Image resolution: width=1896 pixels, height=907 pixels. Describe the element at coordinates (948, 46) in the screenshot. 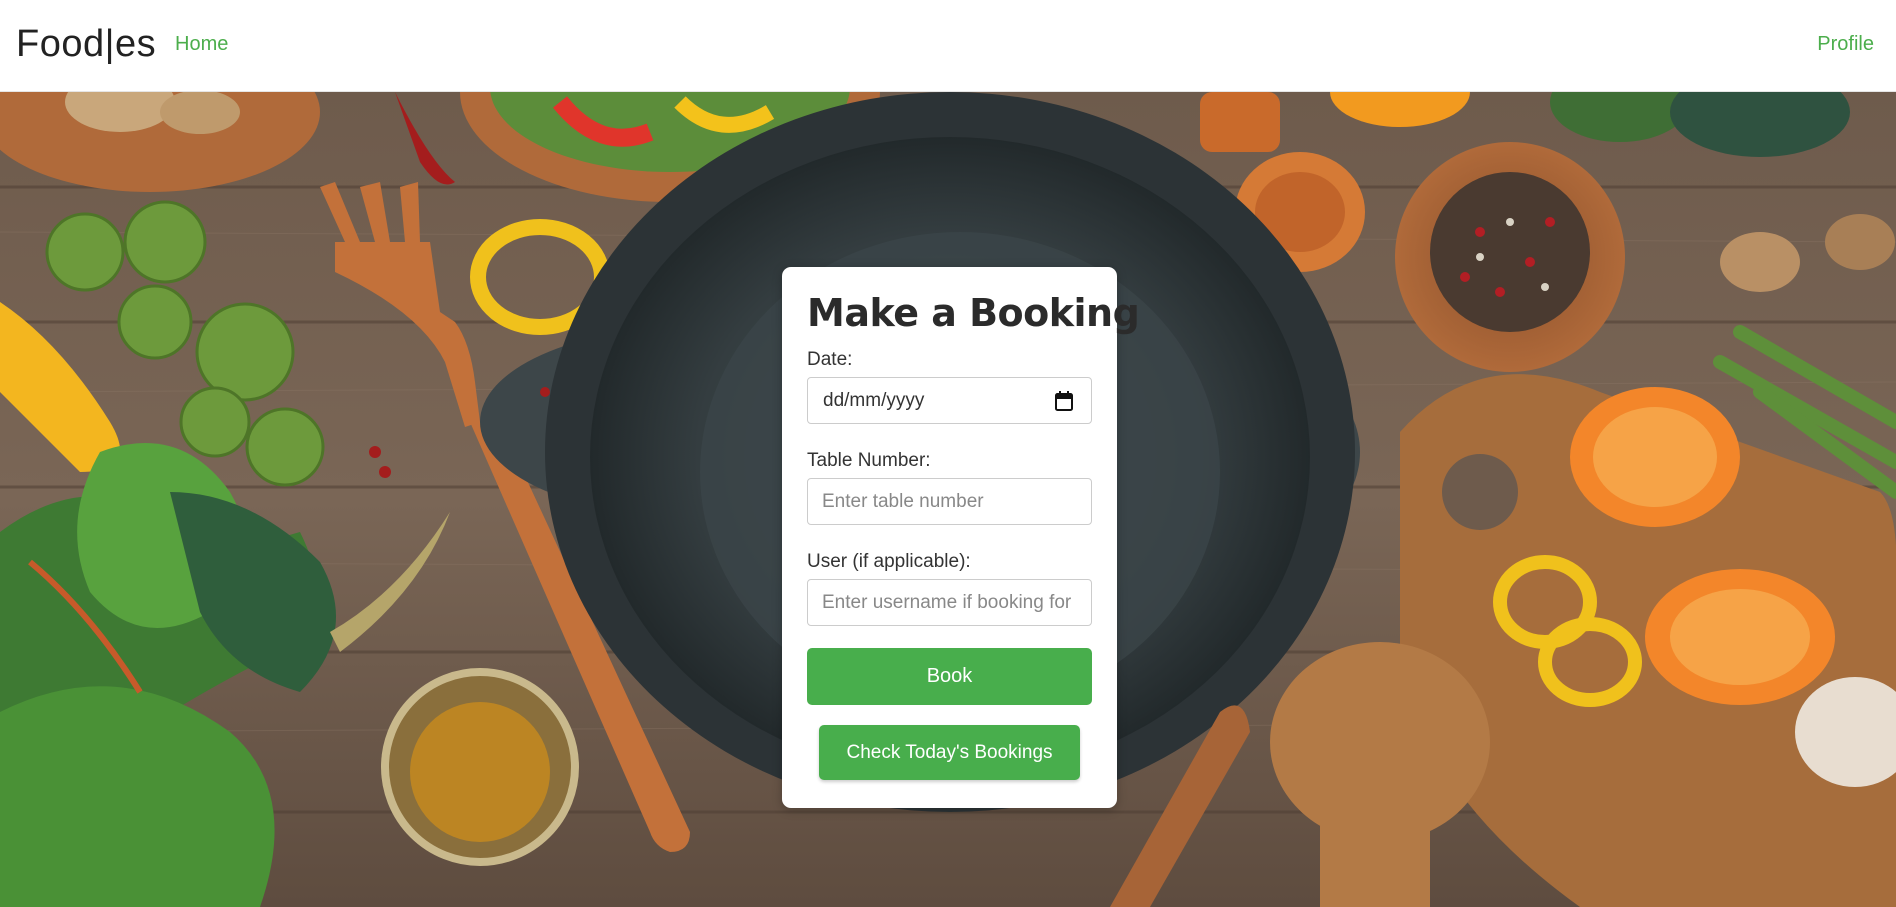

I see `top-navbar: Food|es Home Profile` at that location.